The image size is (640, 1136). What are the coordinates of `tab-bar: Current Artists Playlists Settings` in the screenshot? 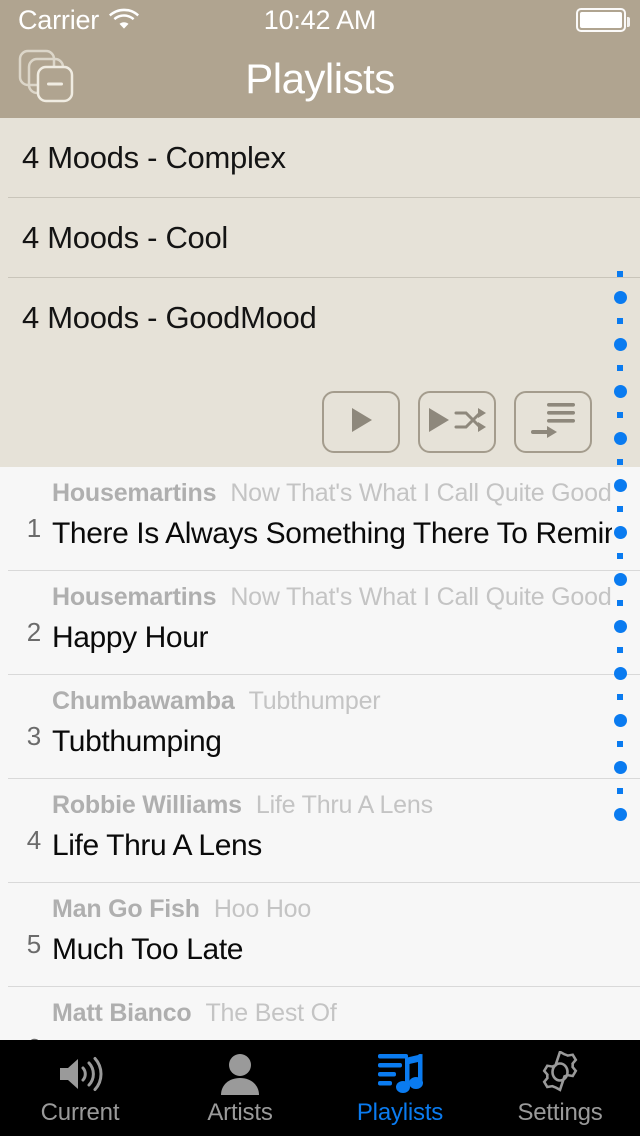 It's located at (320, 1088).